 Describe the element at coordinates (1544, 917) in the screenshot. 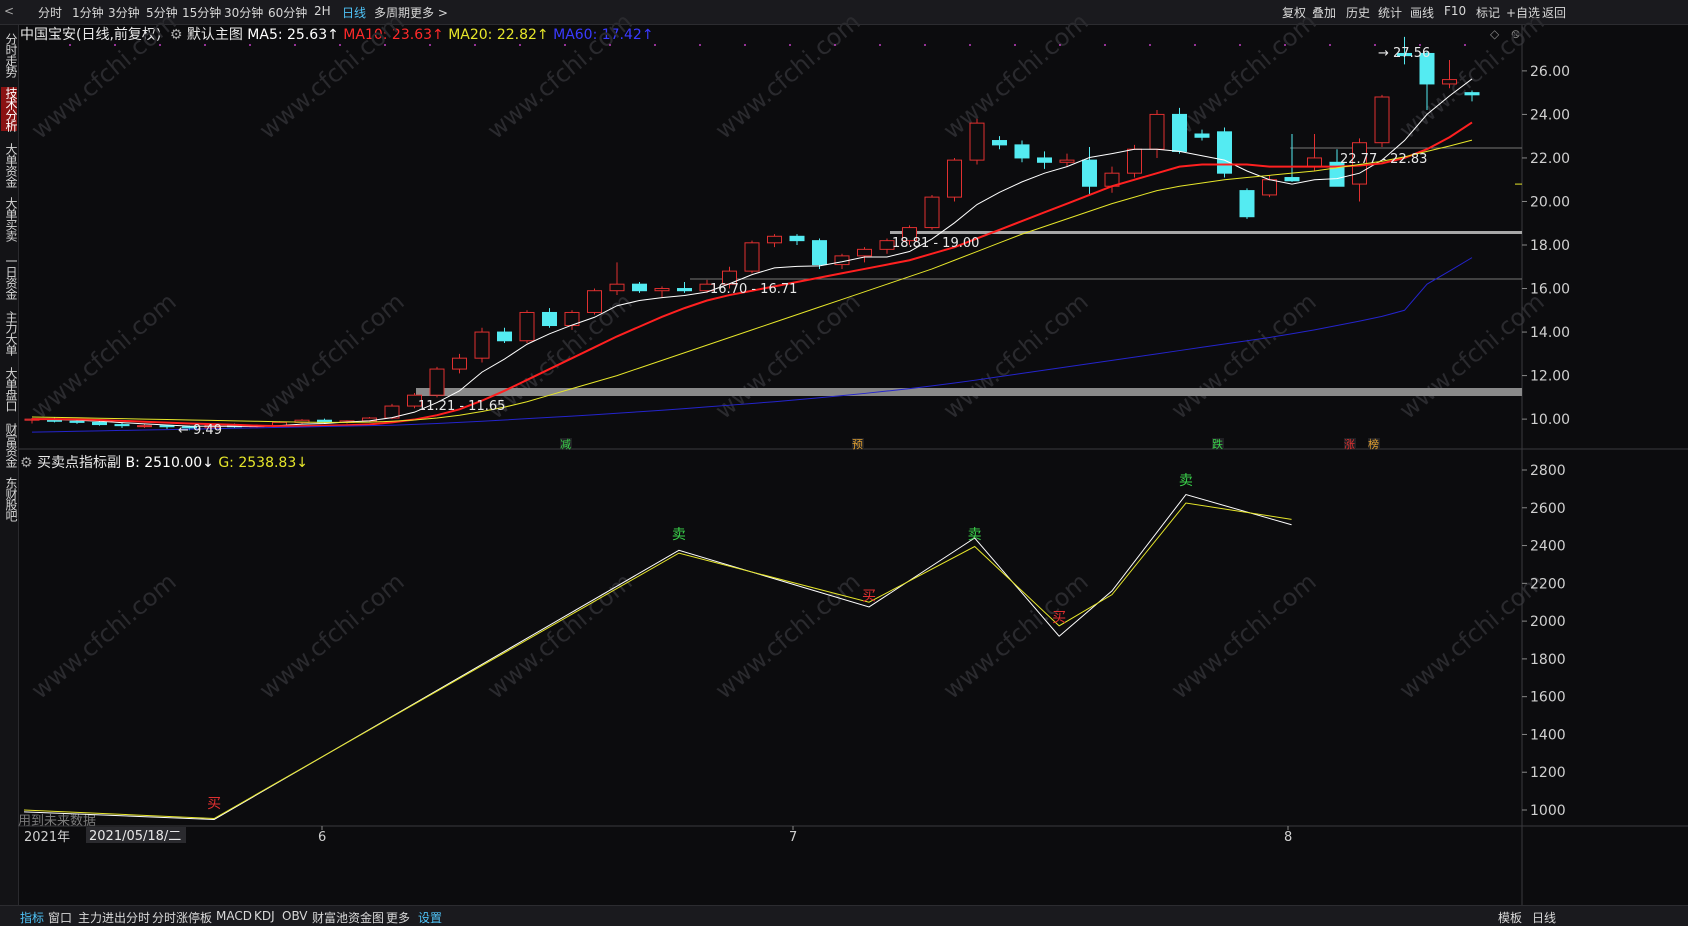

I see `bottom-right-1: 日线` at that location.